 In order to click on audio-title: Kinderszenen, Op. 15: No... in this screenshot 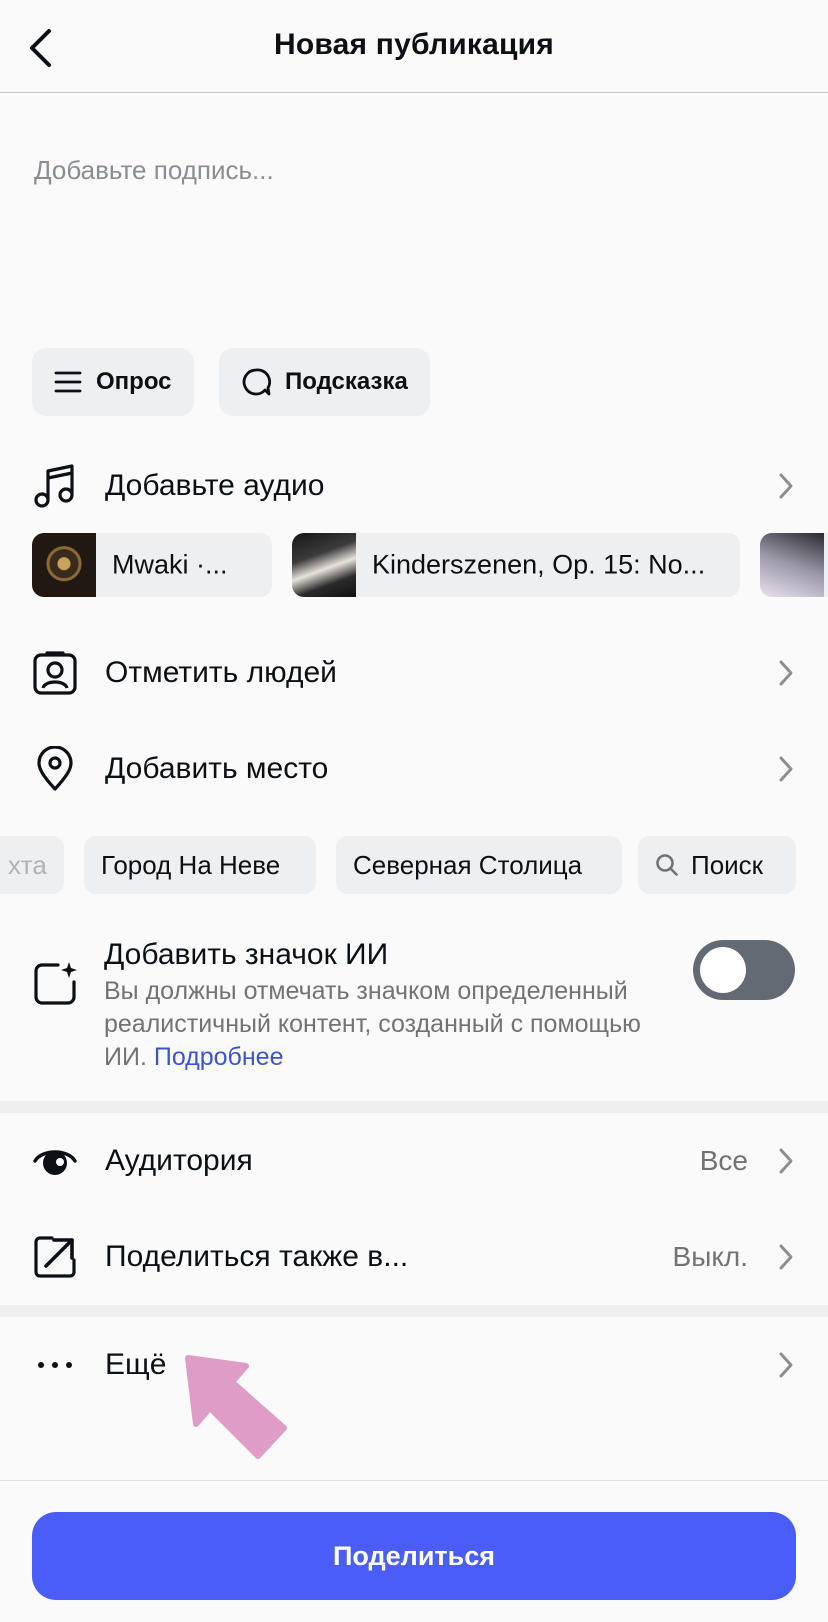, I will do `click(539, 564)`.